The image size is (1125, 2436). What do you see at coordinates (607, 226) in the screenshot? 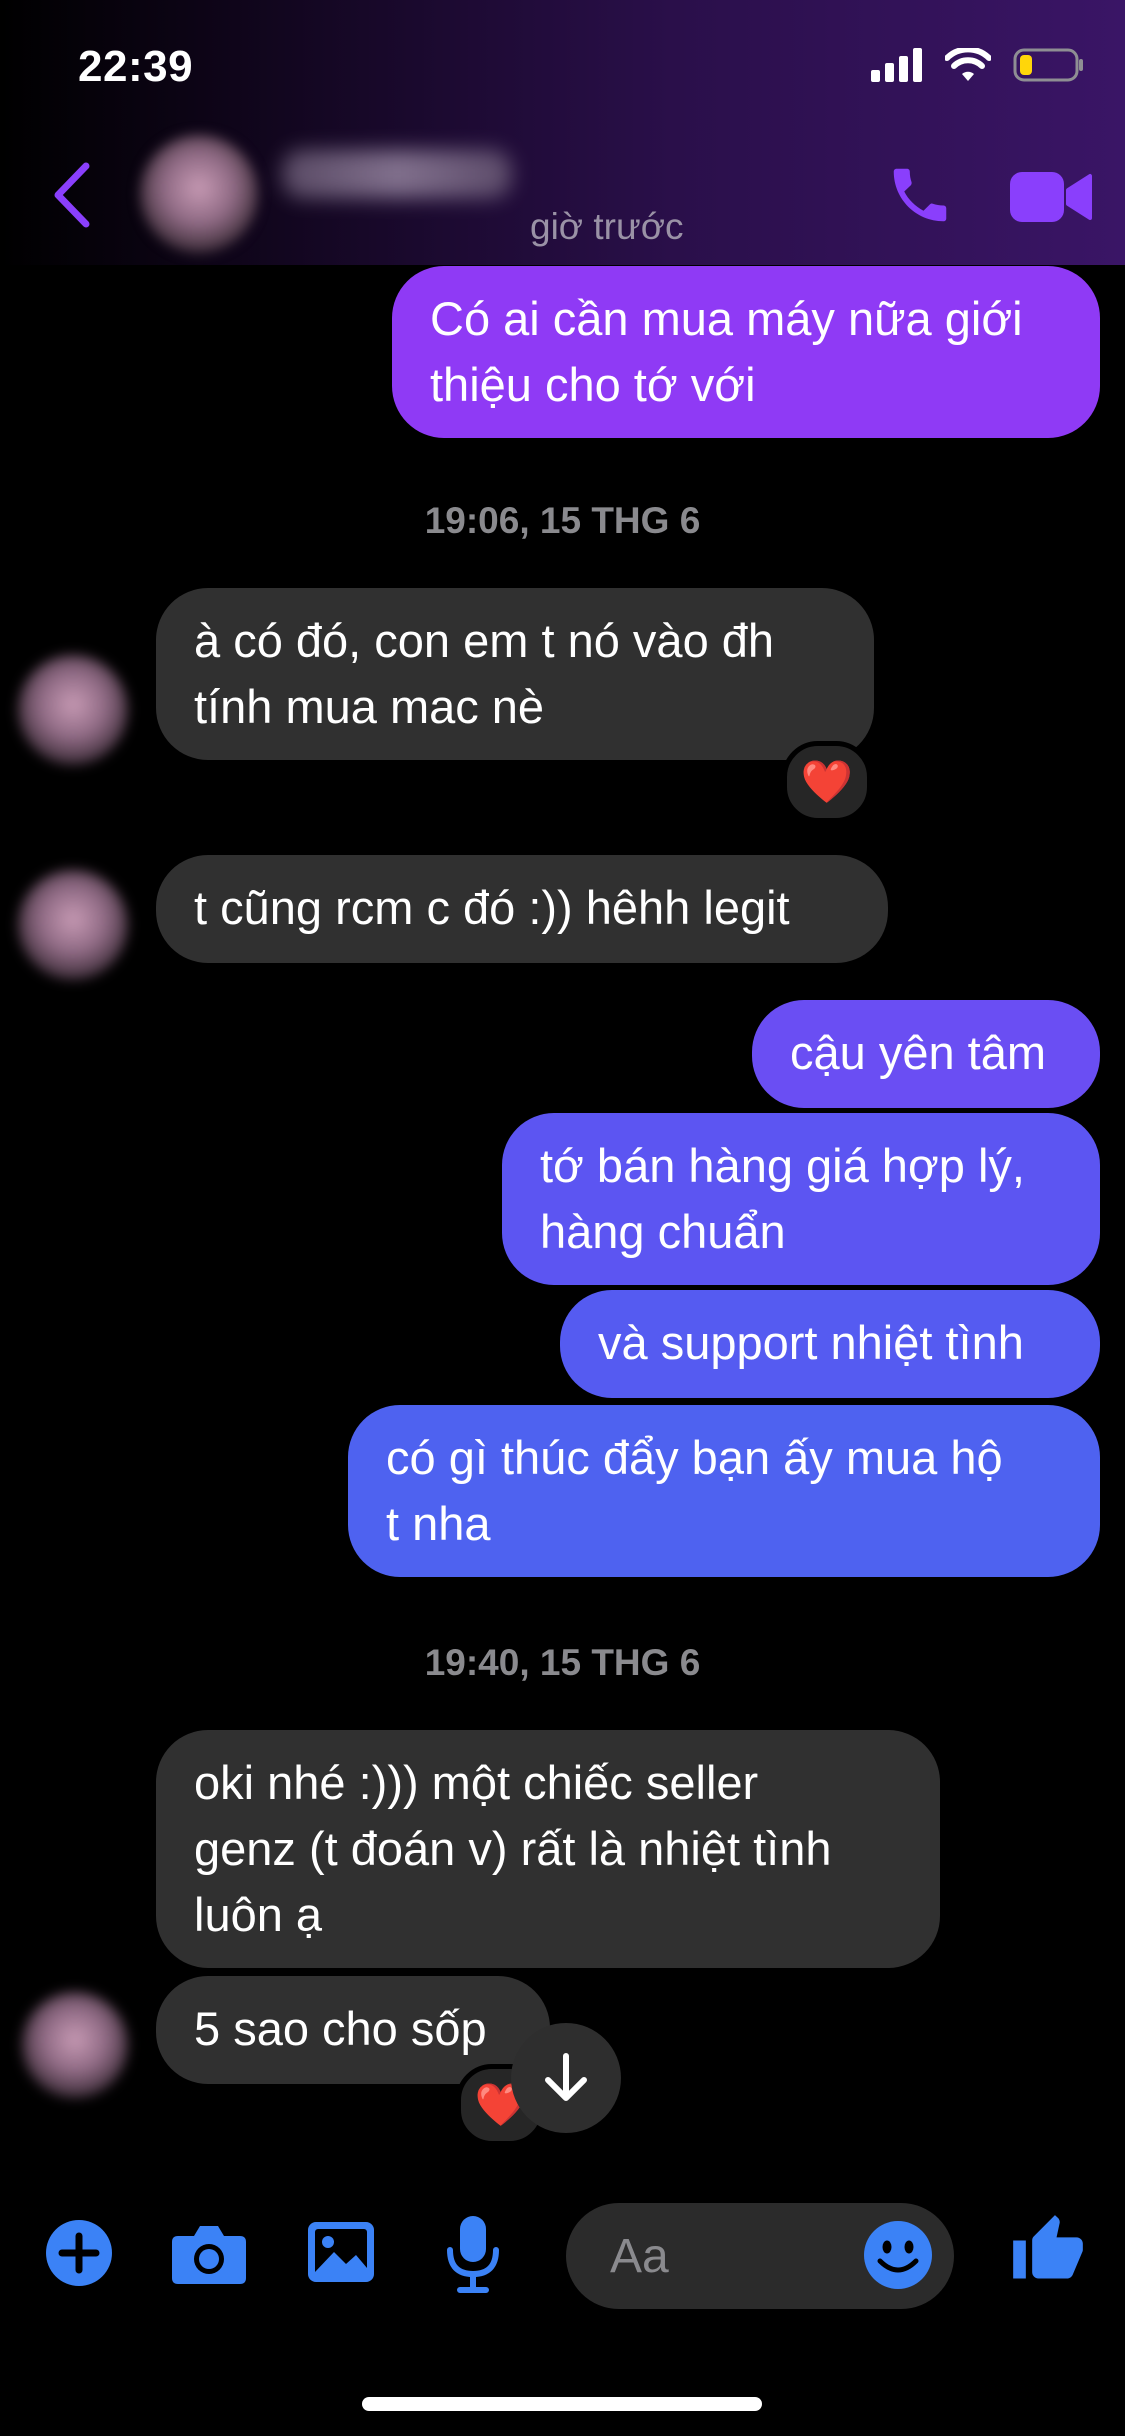
I see `active-status: giờ trước` at bounding box center [607, 226].